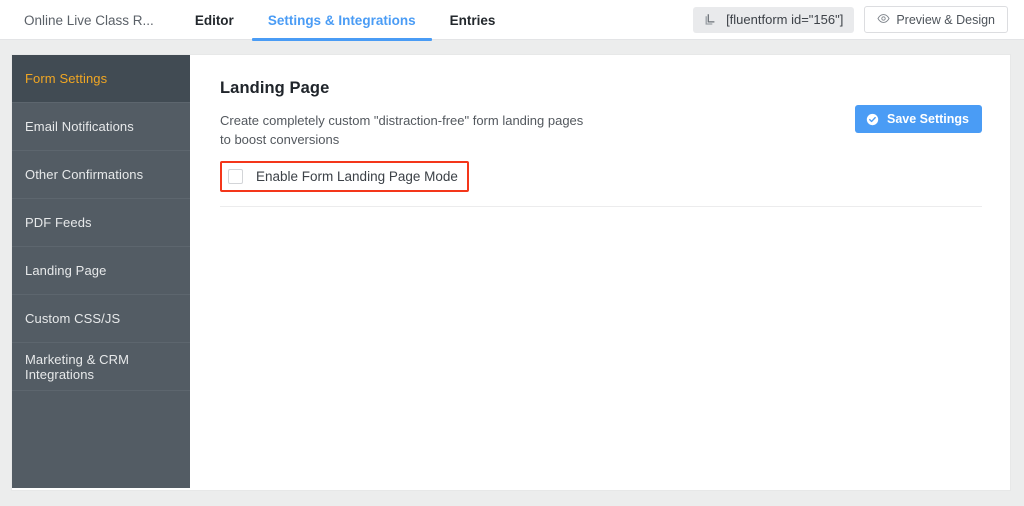 The height and width of the screenshot is (506, 1024). I want to click on sidebar-item-label: Marketing & CRM Integrations, so click(77, 366).